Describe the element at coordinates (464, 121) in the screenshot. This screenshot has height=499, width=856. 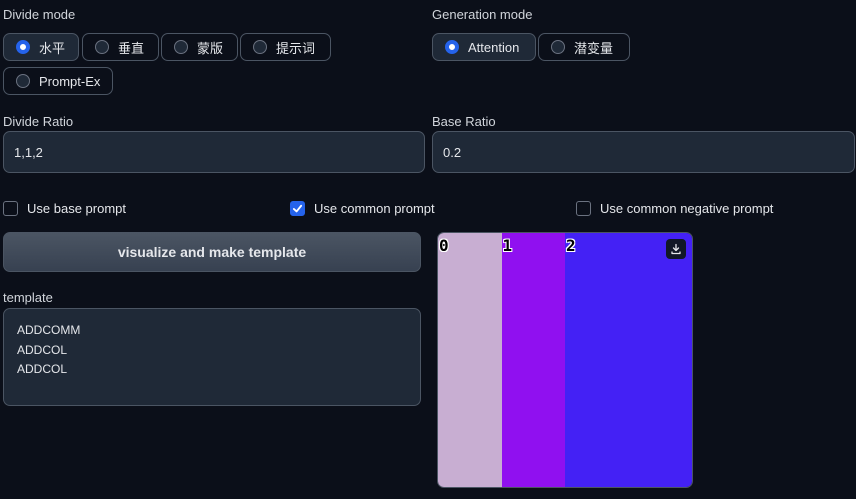
I see `base-ratio-label: Base Ratio` at that location.